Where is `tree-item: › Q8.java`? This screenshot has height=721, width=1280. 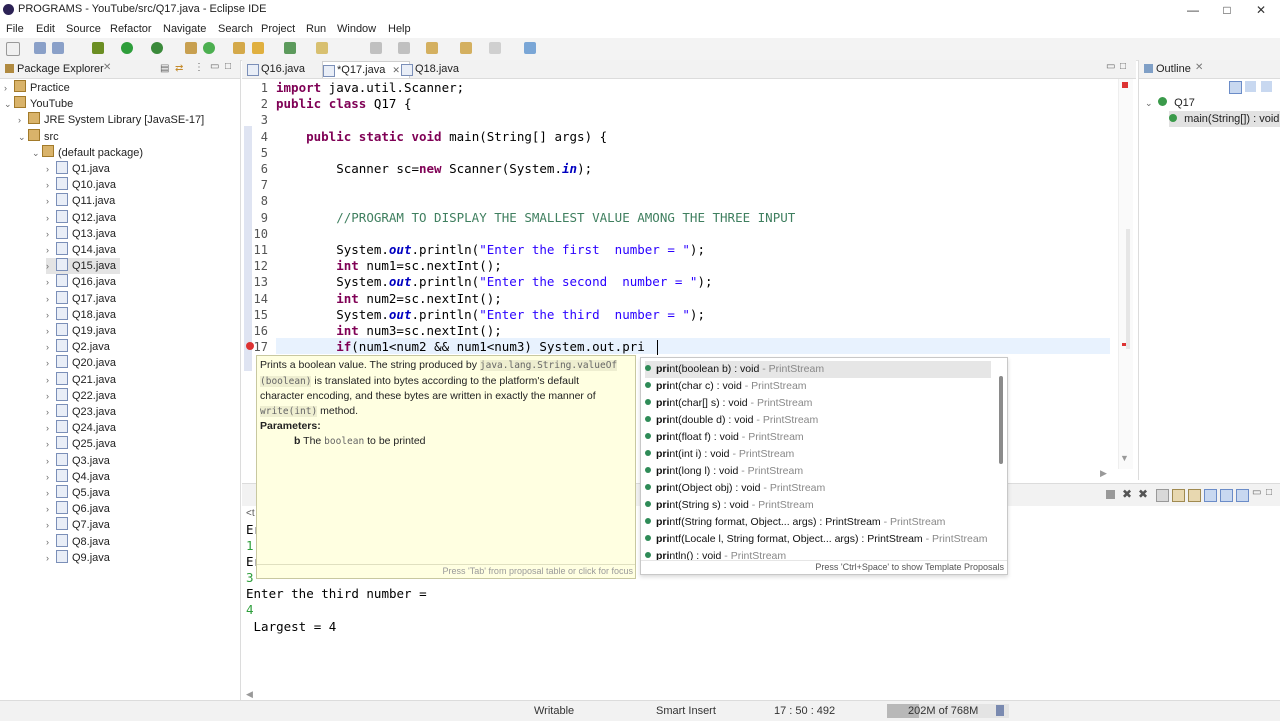
tree-item: › Q8.java is located at coordinates (78, 541).